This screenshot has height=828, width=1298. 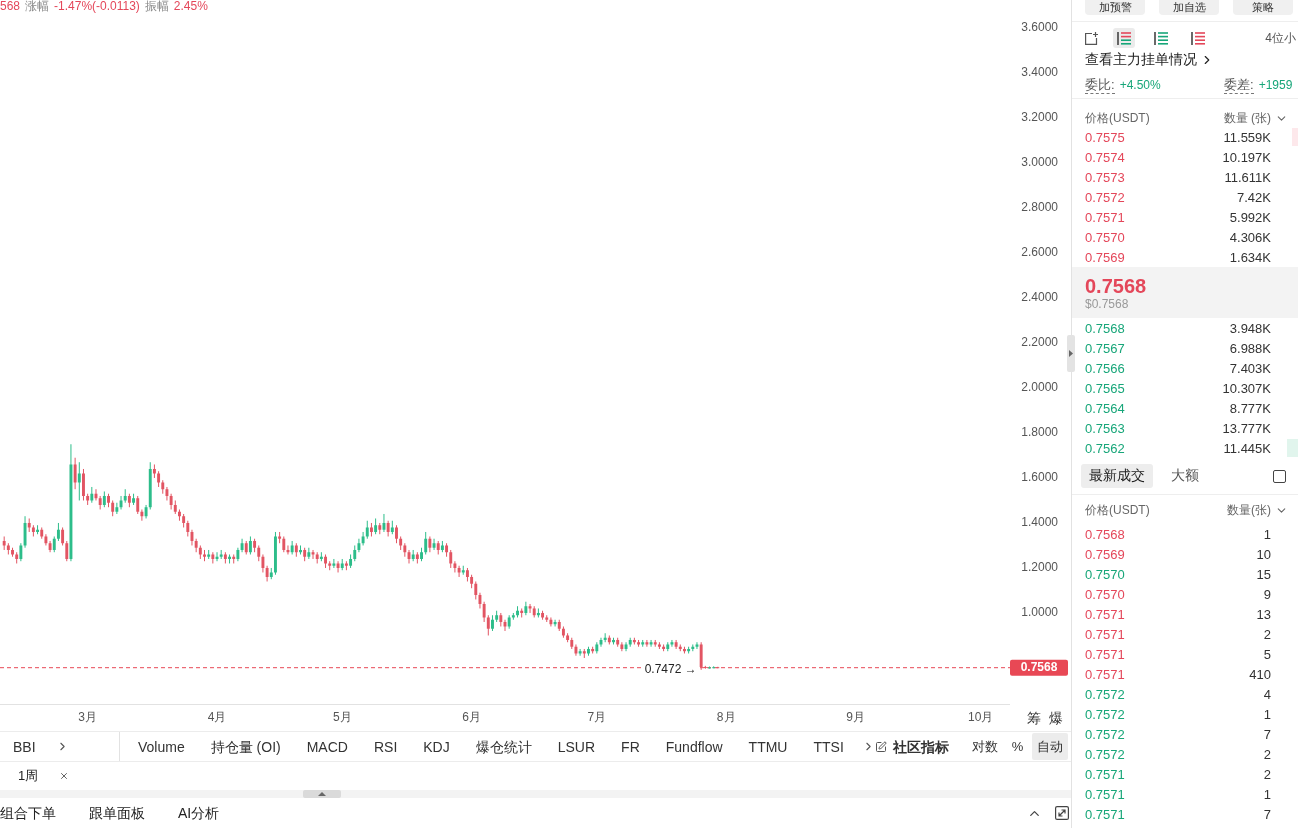 What do you see at coordinates (44, 776) in the screenshot?
I see `interval-tab: 1周` at bounding box center [44, 776].